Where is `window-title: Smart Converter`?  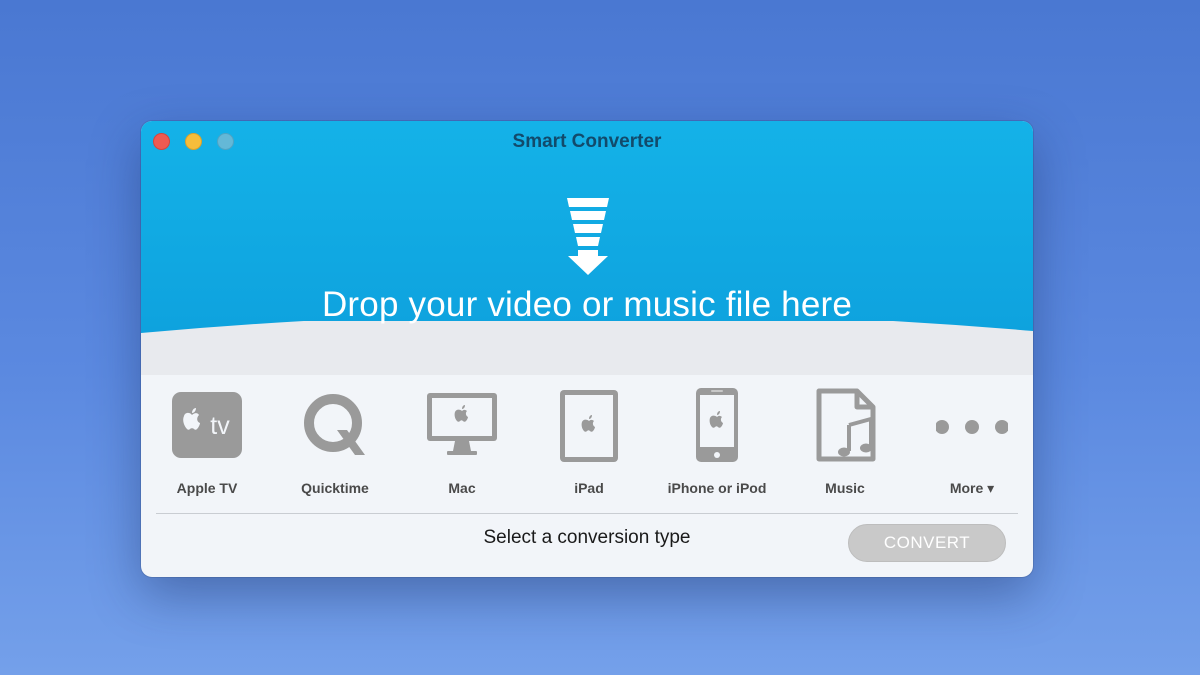
window-title: Smart Converter is located at coordinates (587, 141).